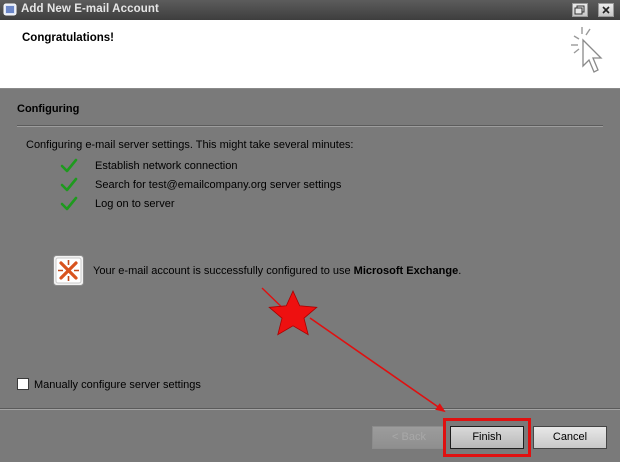 This screenshot has width=620, height=462. I want to click on header-title: Congratulations!, so click(68, 38).